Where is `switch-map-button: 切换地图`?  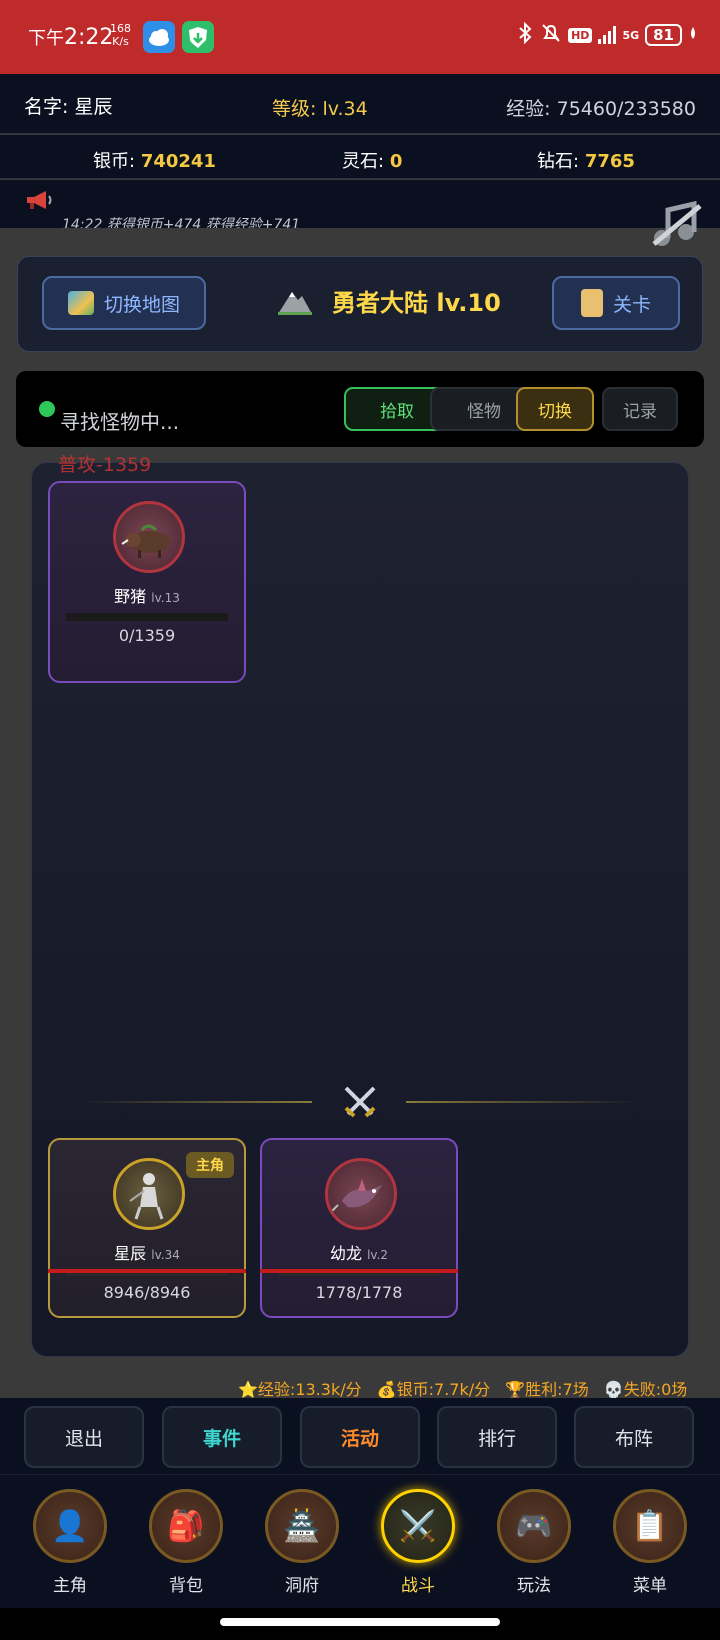 switch-map-button: 切换地图 is located at coordinates (124, 303).